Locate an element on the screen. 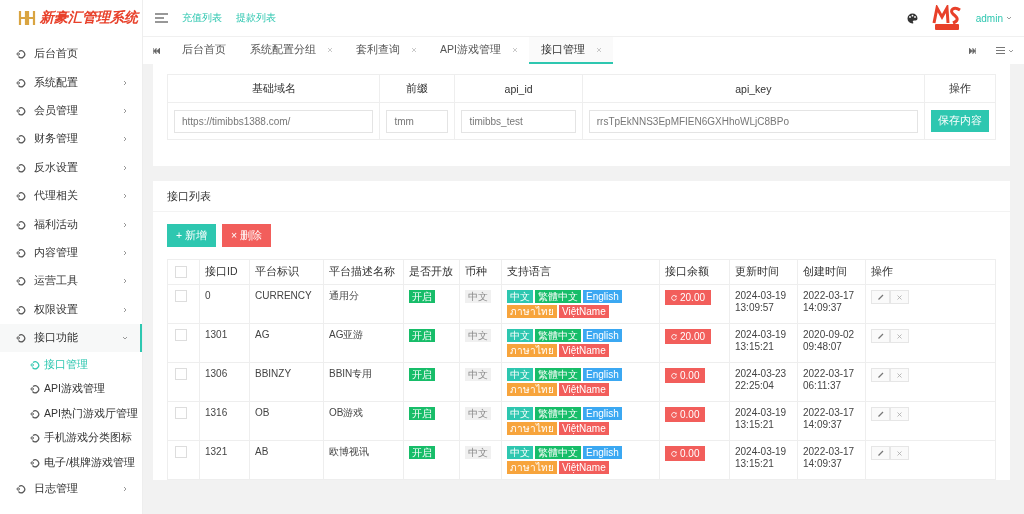 The height and width of the screenshot is (514, 1024). column-header: 是否开放 is located at coordinates (431, 272).